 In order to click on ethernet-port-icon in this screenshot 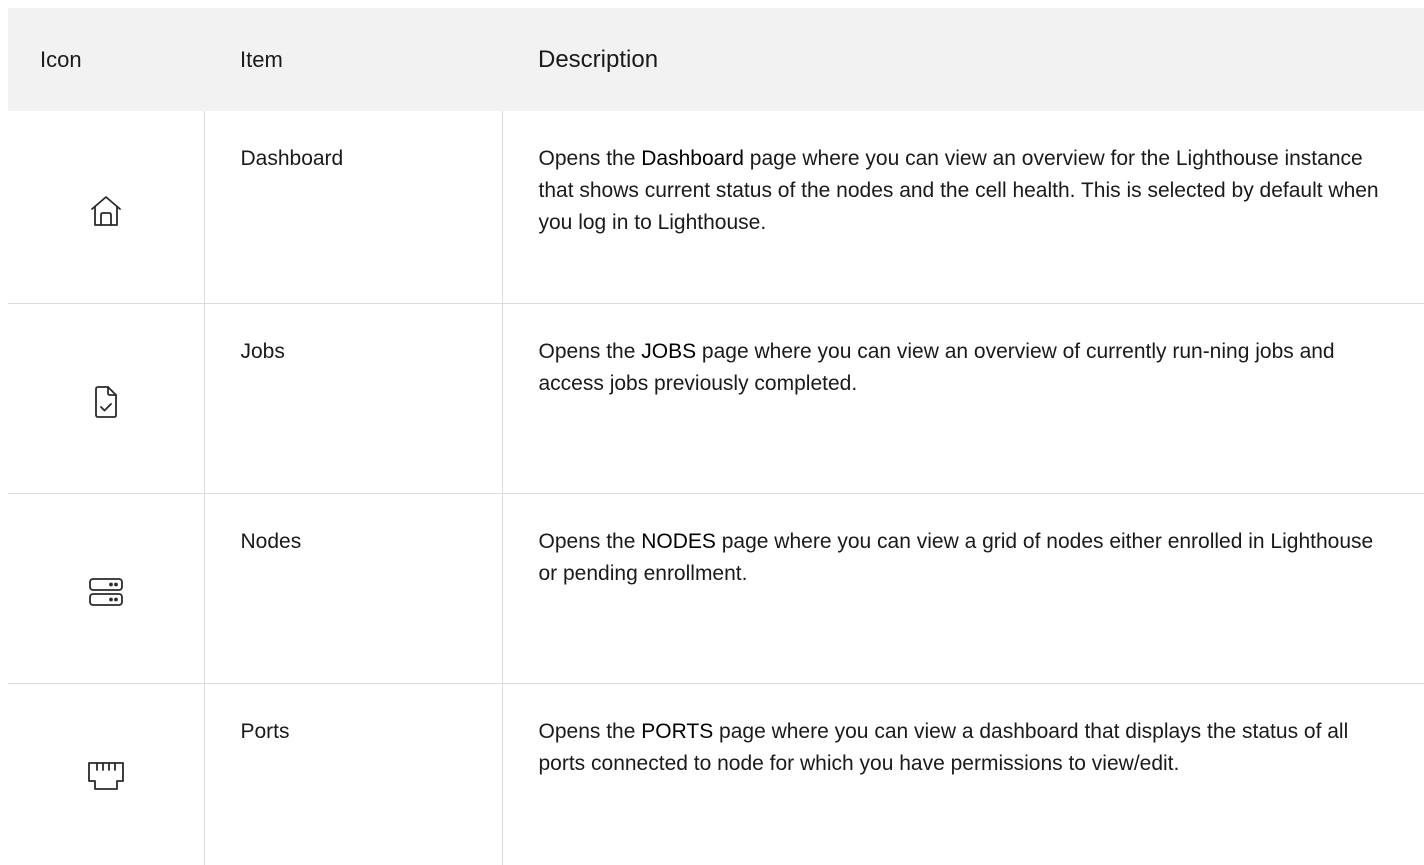, I will do `click(105, 776)`.